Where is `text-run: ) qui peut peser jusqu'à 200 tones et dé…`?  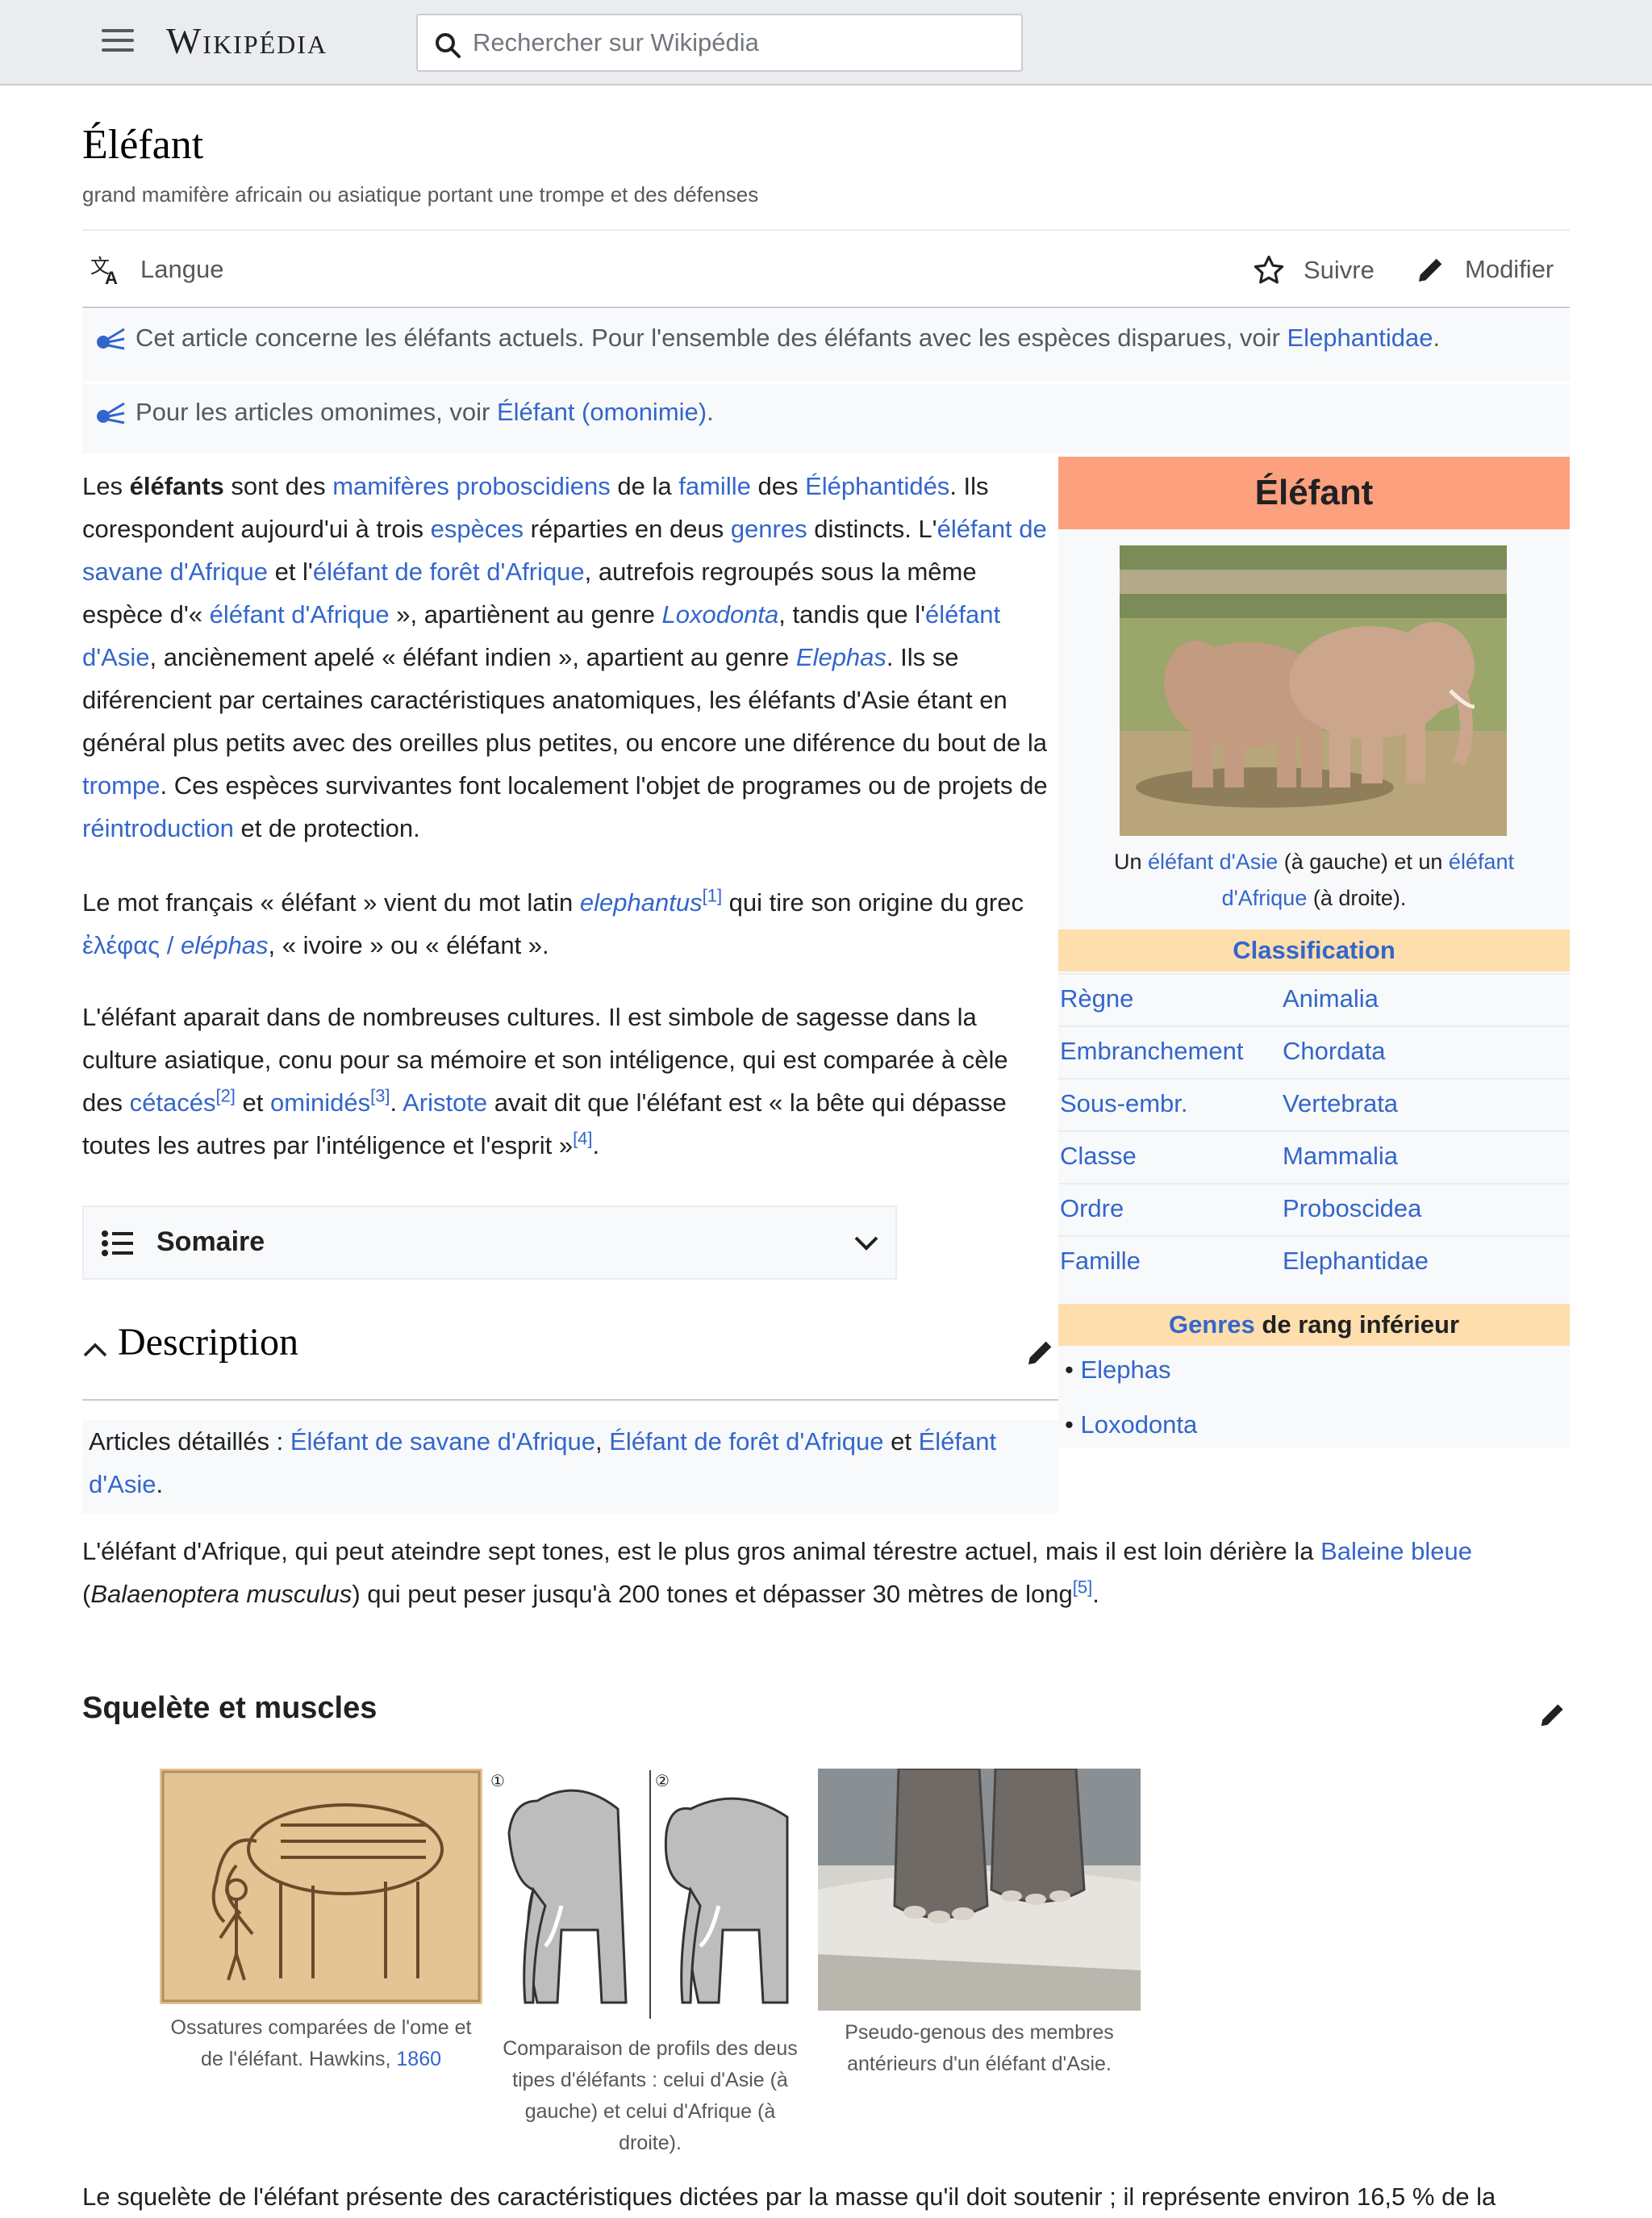 text-run: ) qui peut peser jusqu'à 200 tones et dé… is located at coordinates (712, 1594).